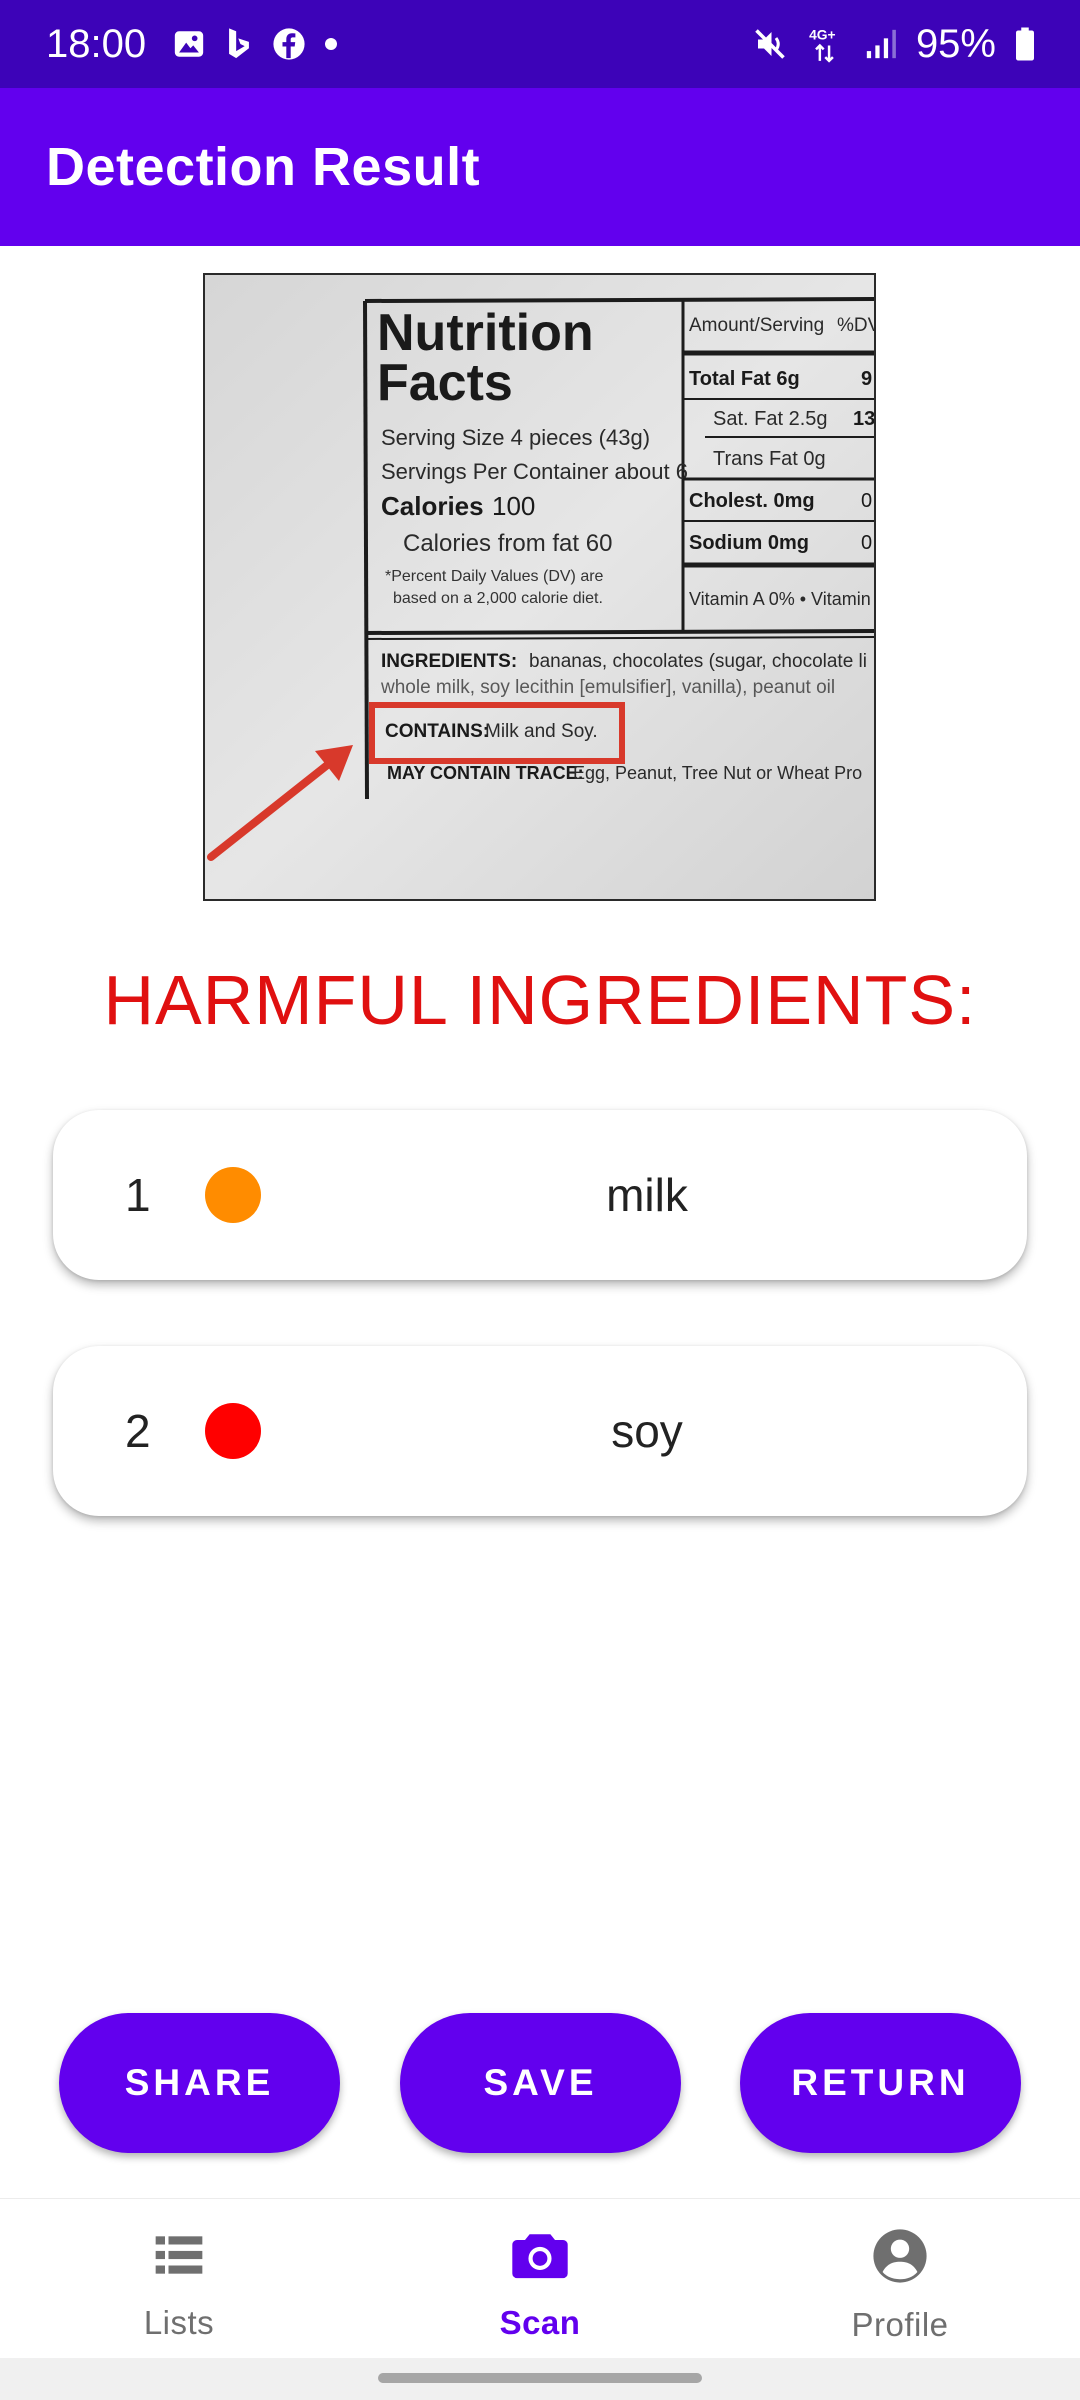  I want to click on bottom-navigation: Lists Scan Profile, so click(540, 2278).